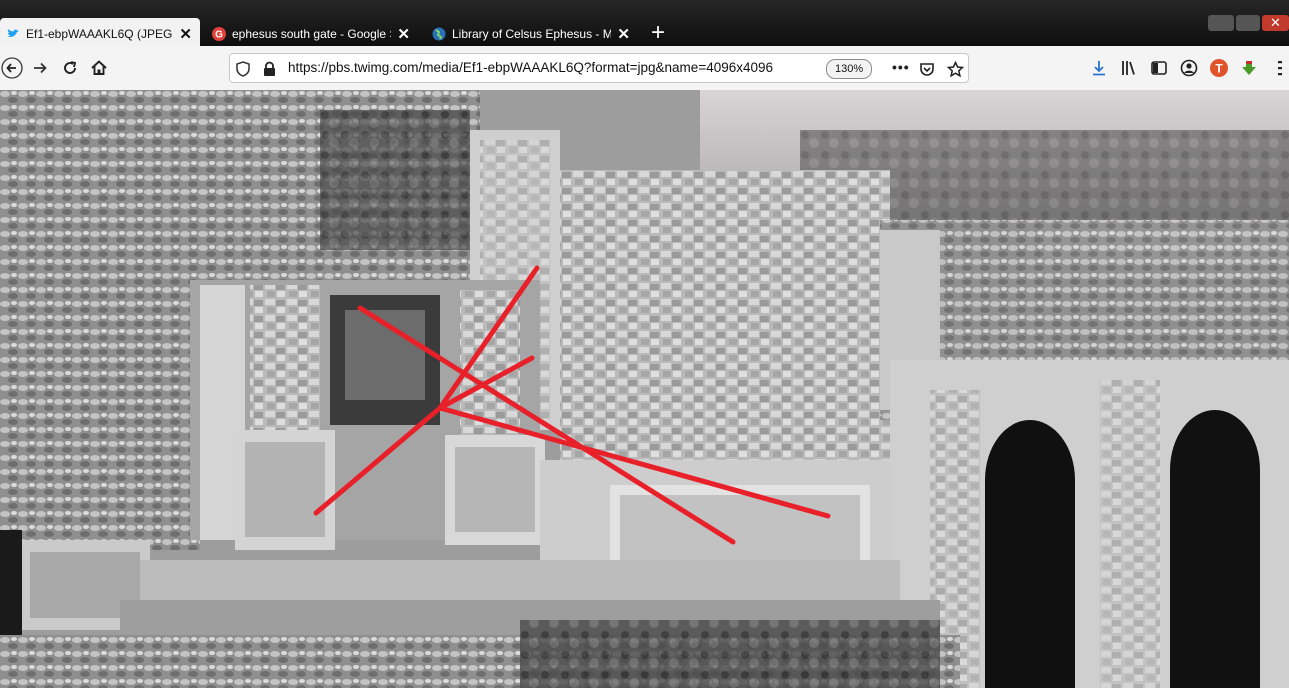  I want to click on twitter-bird-icon, so click(13, 33).